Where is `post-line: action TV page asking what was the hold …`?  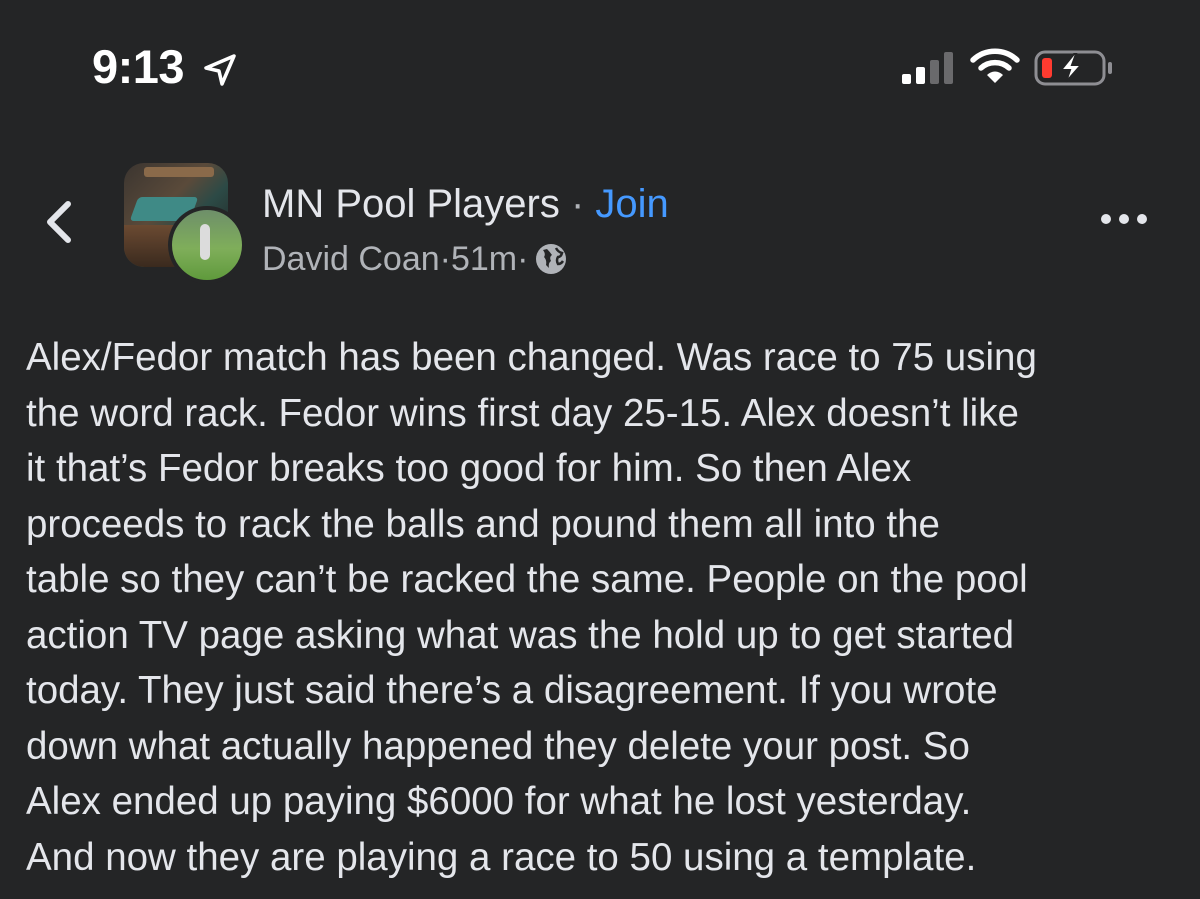
post-line: action TV page asking what was the hold … is located at coordinates (520, 635).